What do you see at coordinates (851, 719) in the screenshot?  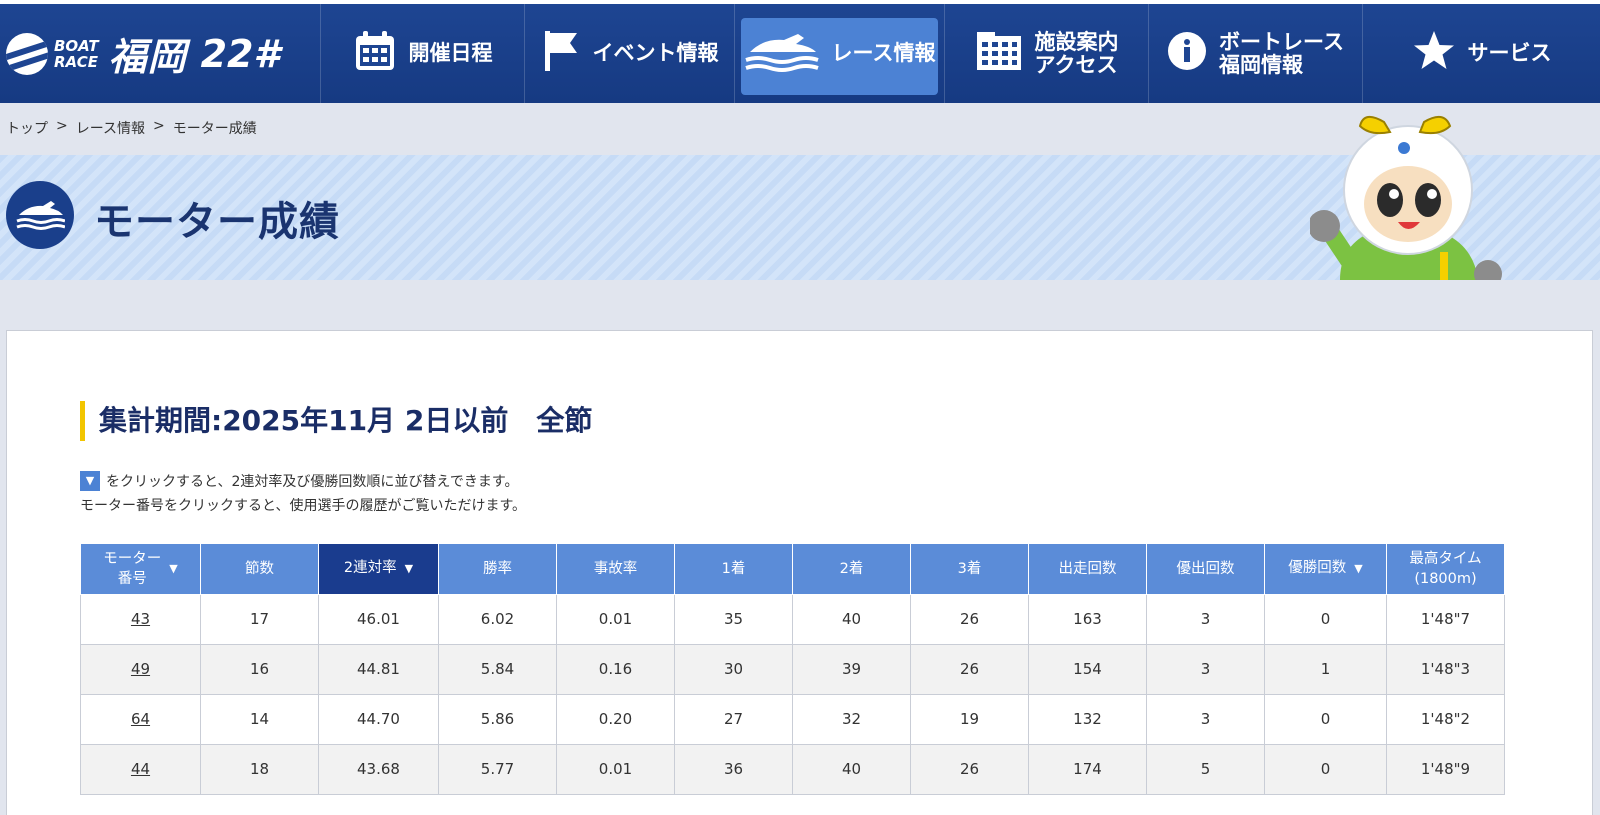 I see `table-cell: 32` at bounding box center [851, 719].